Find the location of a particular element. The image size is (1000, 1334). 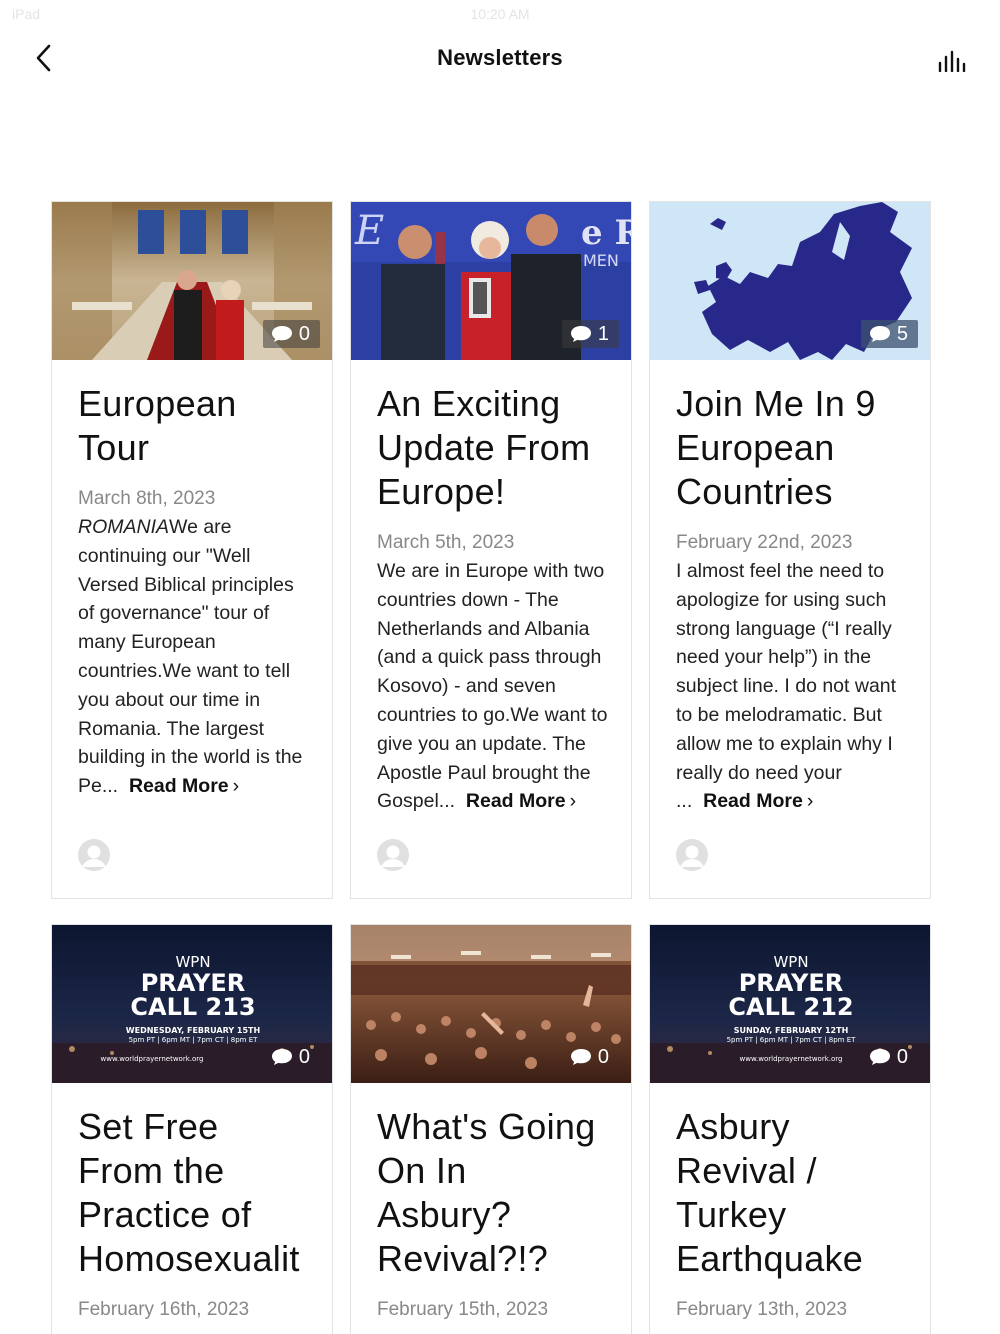

post-title-line: Revival?!? is located at coordinates (494, 1259).